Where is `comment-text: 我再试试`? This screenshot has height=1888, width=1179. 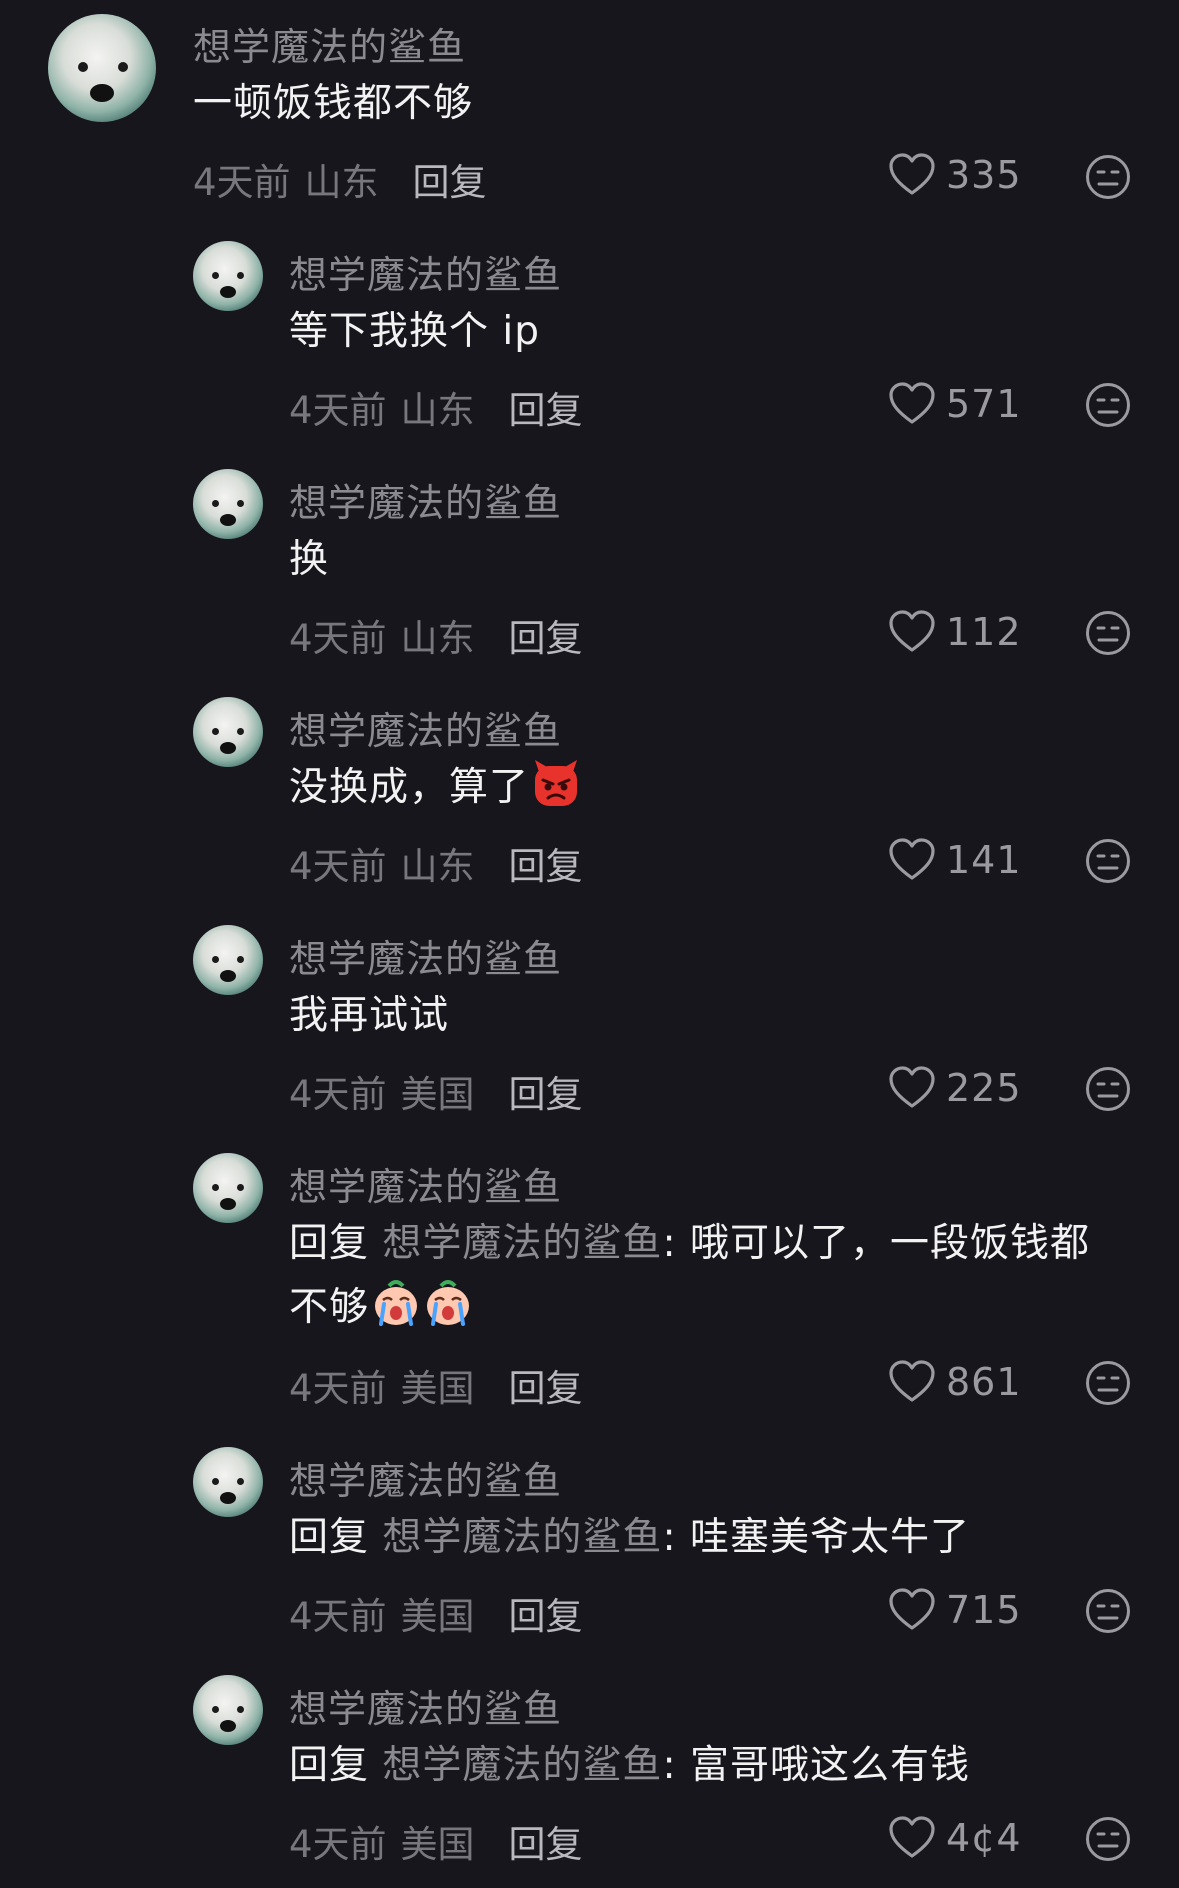
comment-text: 我再试试 is located at coordinates (369, 1015).